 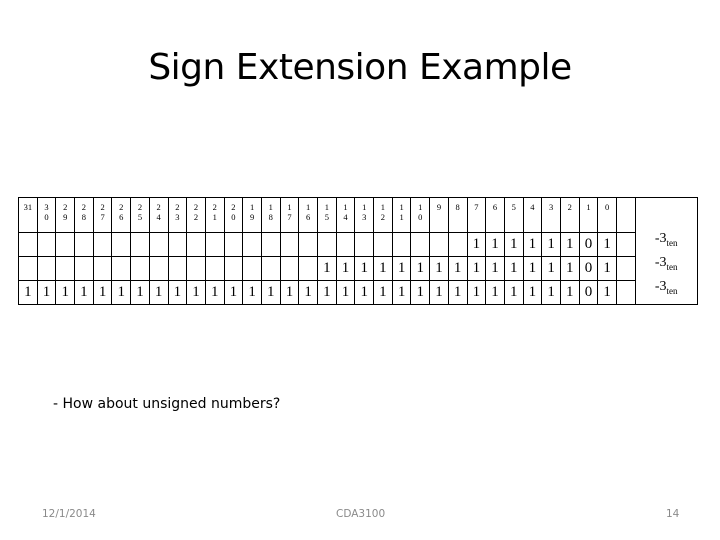 What do you see at coordinates (252, 215) in the screenshot?
I see `bit-position-label: 19` at bounding box center [252, 215].